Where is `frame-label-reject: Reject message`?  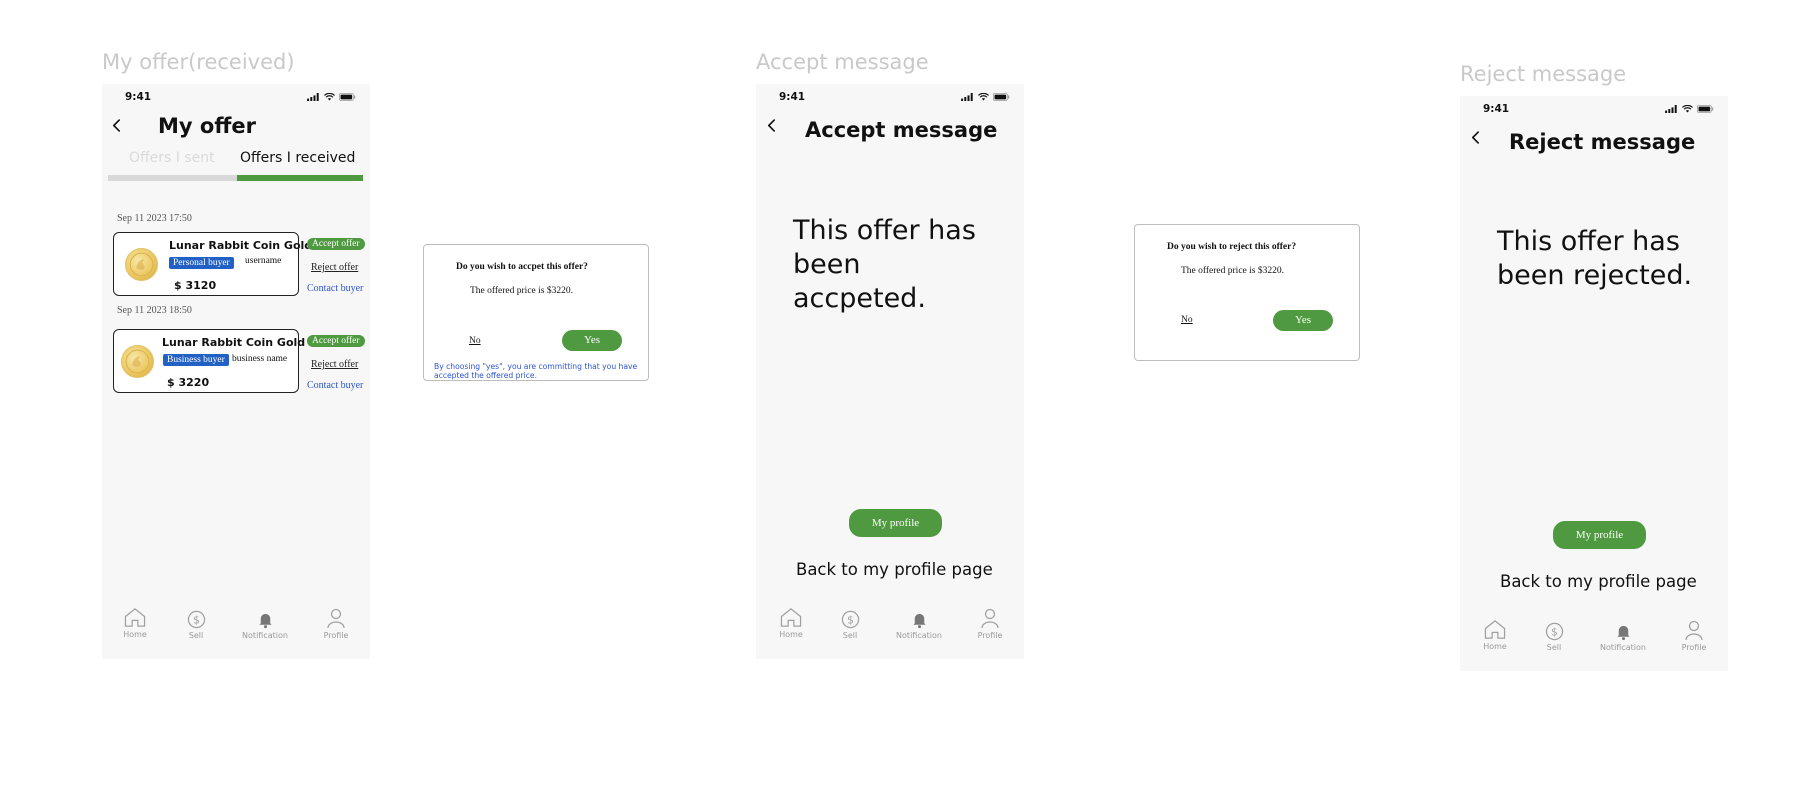
frame-label-reject: Reject message is located at coordinates (1543, 74).